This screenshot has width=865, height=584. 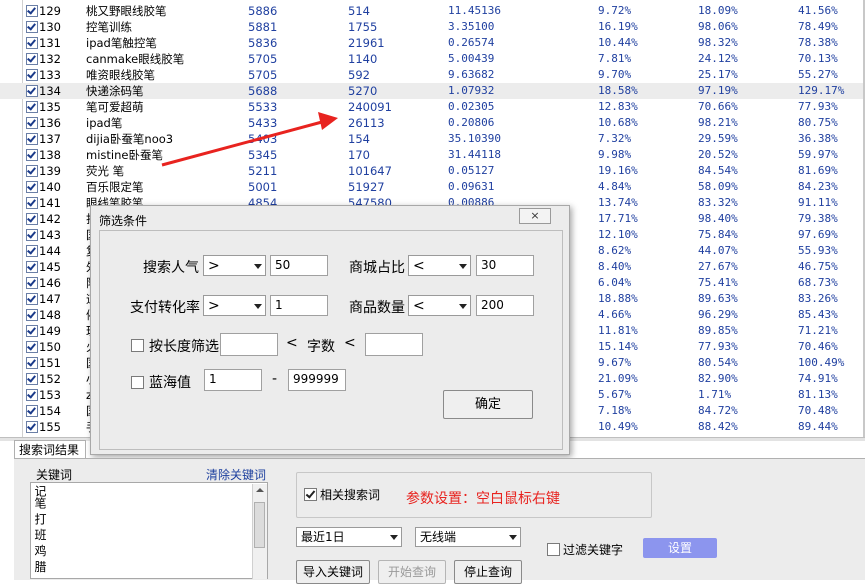 I want to click on filter-keyword-label: 过滤关键字, so click(x=593, y=550).